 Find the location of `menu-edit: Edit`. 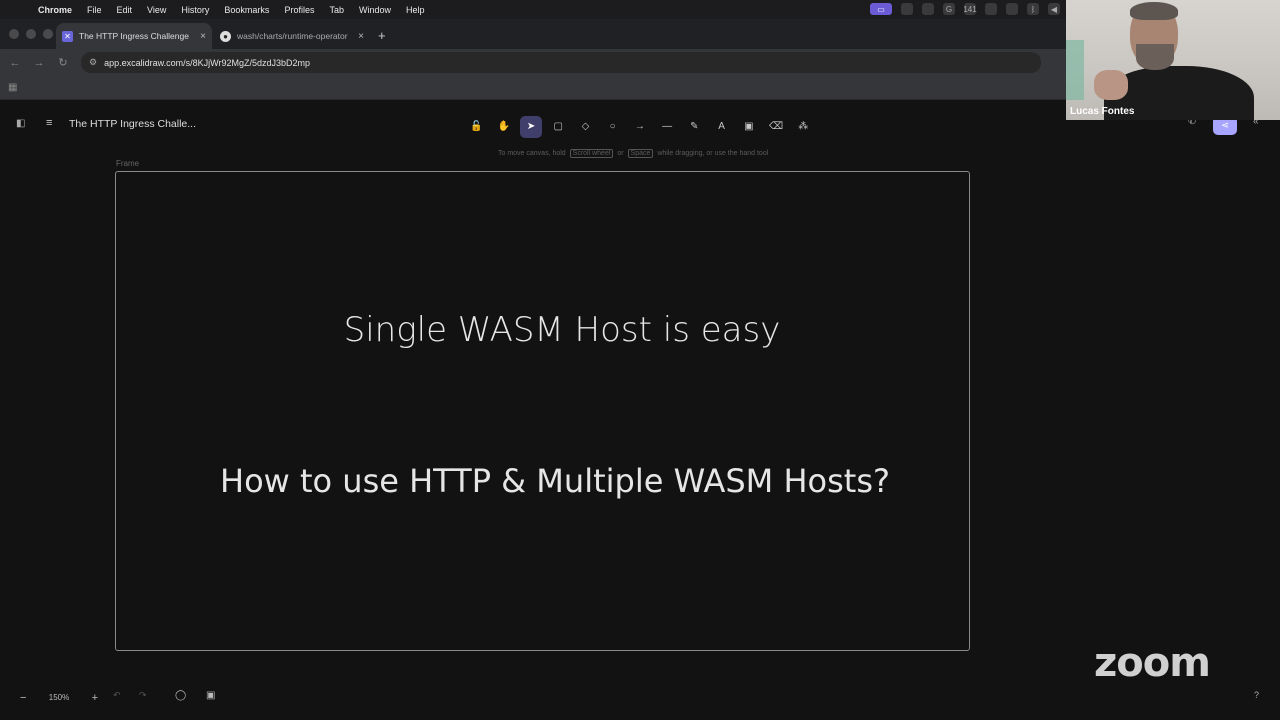

menu-edit: Edit is located at coordinates (125, 10).